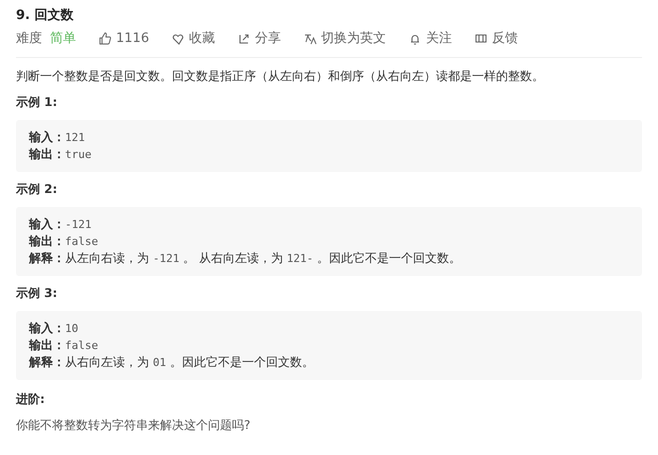 This screenshot has height=455, width=658. I want to click on translate-icon, so click(310, 39).